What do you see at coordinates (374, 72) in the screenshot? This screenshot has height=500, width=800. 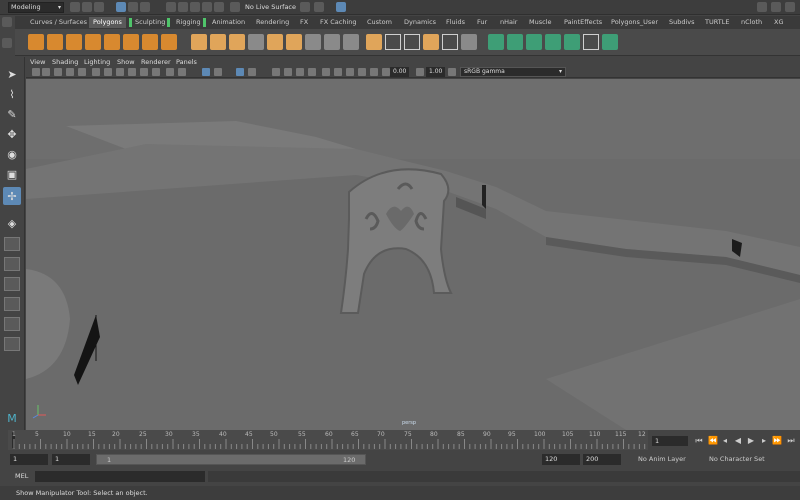 I see `backface-culling-icon` at bounding box center [374, 72].